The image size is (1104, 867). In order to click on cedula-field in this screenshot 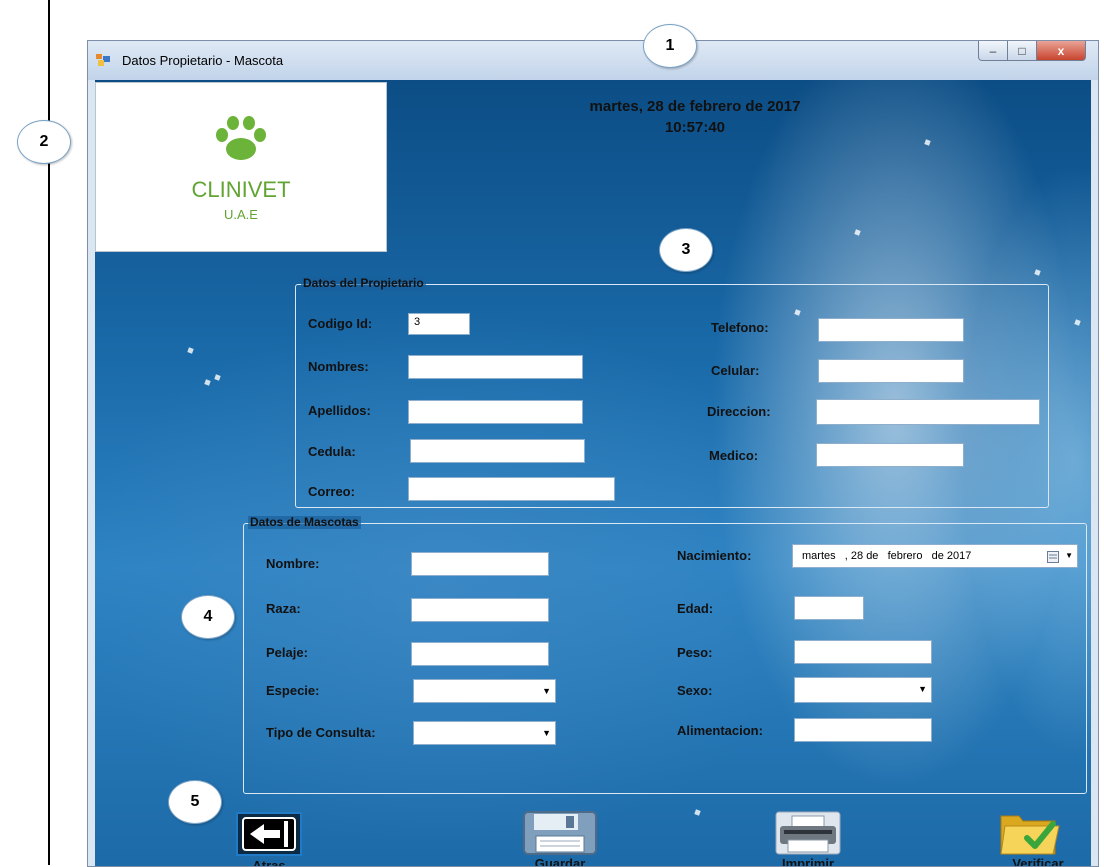, I will do `click(497, 451)`.